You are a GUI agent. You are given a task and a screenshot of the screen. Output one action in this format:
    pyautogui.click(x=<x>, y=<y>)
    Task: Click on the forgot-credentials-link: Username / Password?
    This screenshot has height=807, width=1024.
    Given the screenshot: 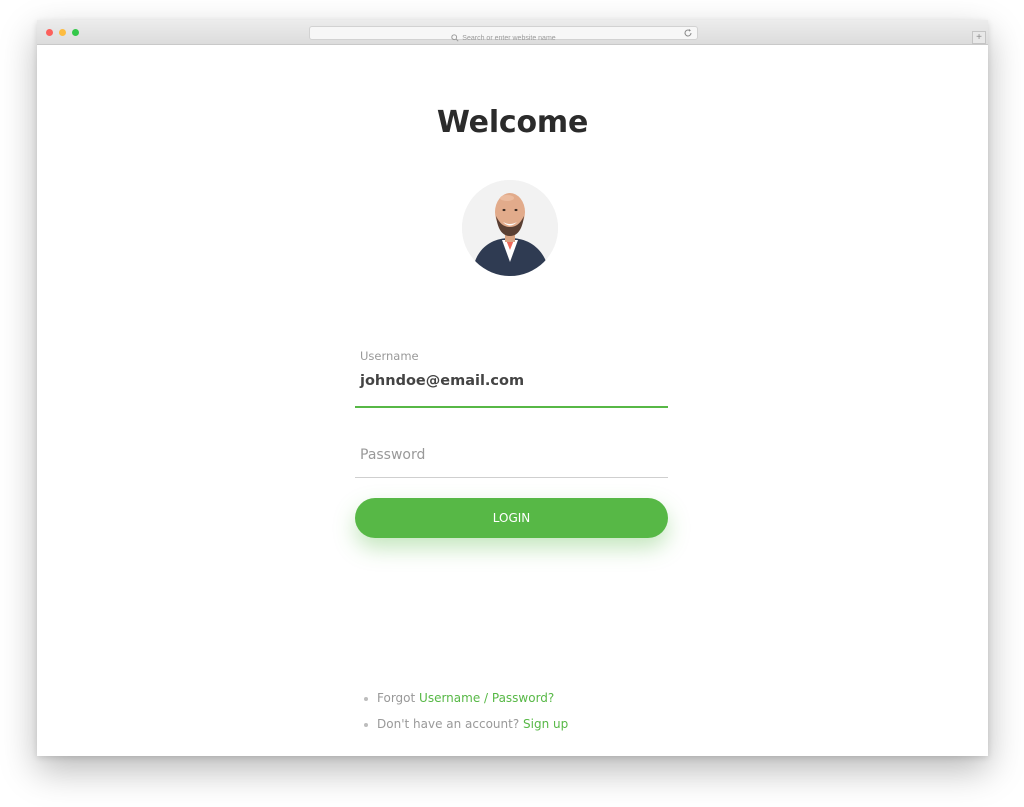 What is the action you would take?
    pyautogui.click(x=486, y=698)
    